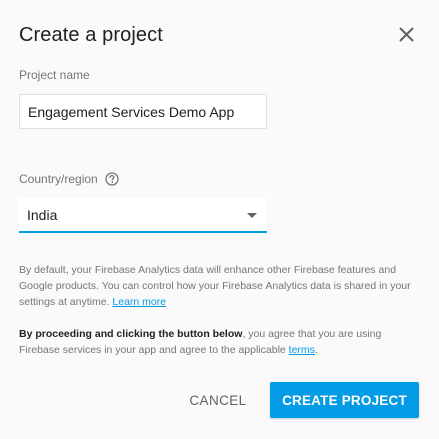 The height and width of the screenshot is (439, 439). I want to click on country-label: Country/region, so click(58, 179).